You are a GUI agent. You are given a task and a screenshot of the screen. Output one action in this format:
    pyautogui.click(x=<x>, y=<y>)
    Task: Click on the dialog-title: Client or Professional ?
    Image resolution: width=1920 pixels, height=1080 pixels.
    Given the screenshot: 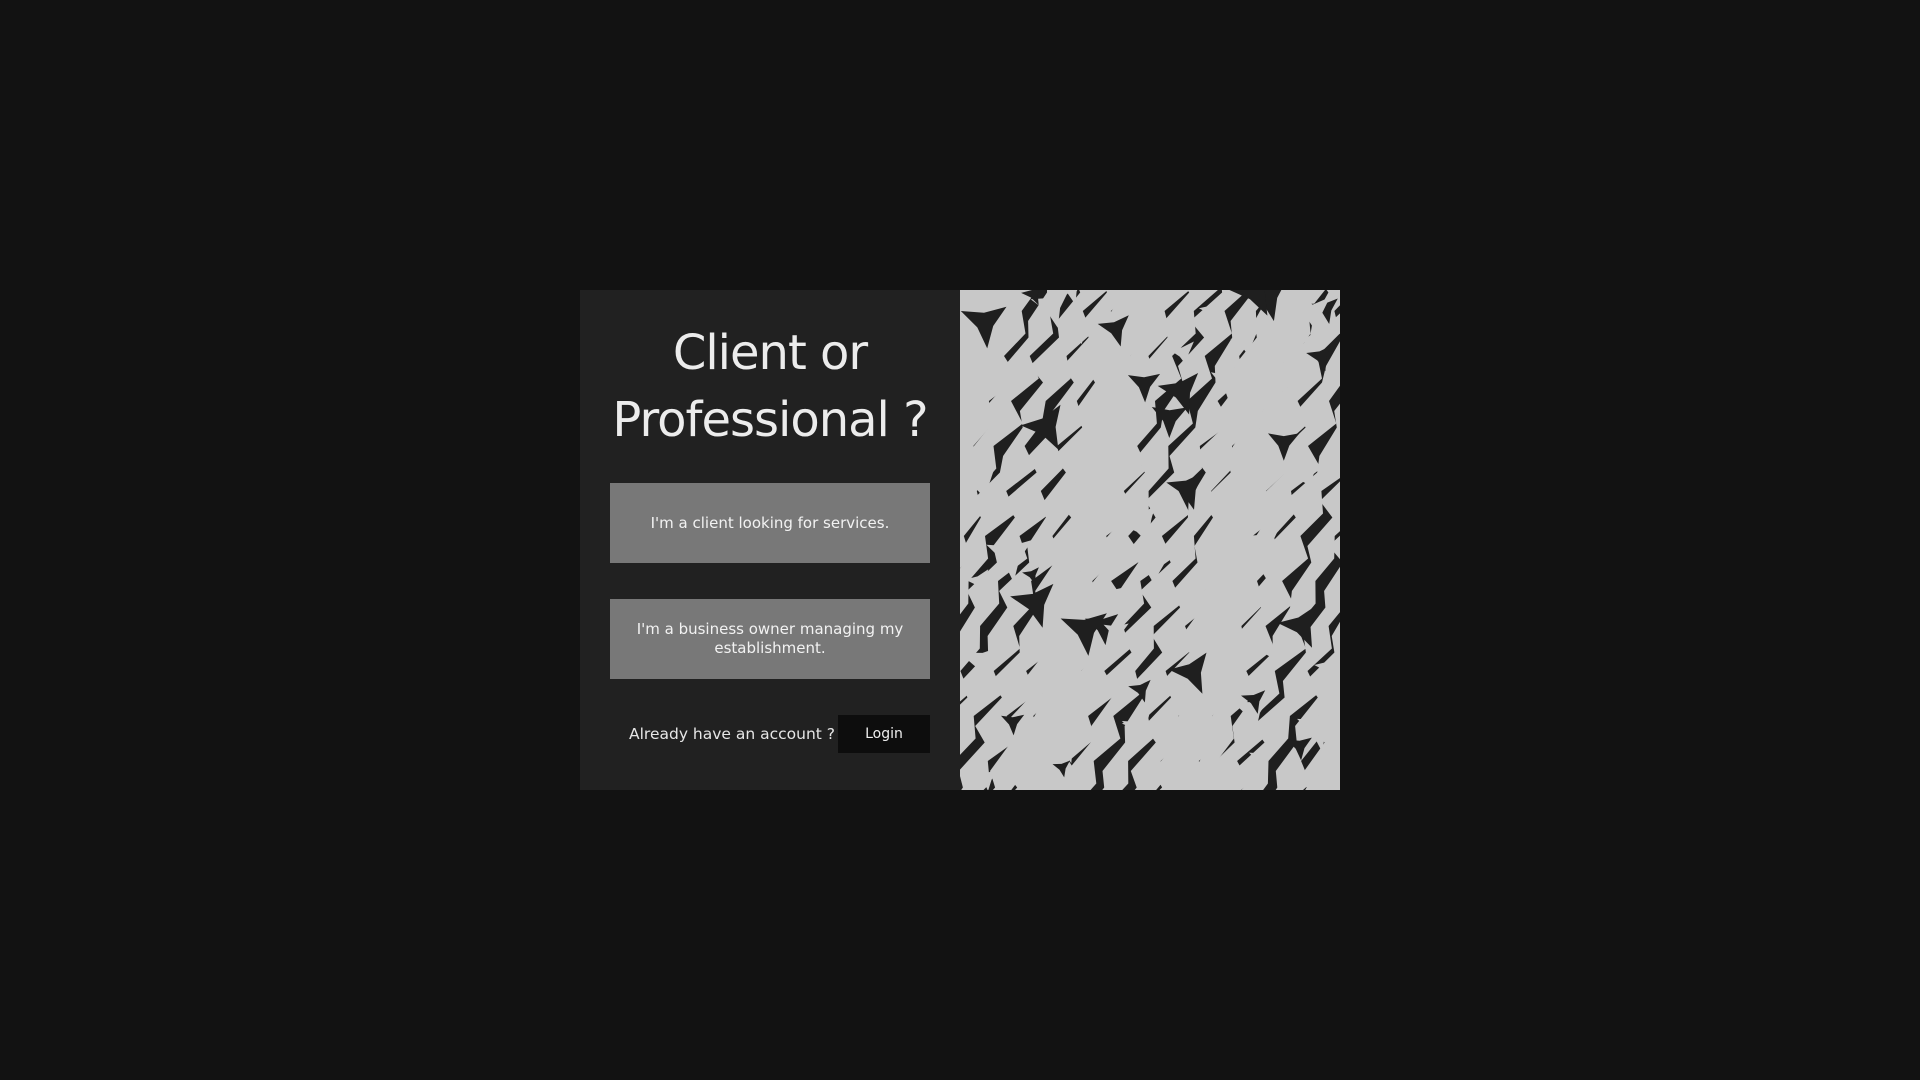 What is the action you would take?
    pyautogui.click(x=770, y=387)
    